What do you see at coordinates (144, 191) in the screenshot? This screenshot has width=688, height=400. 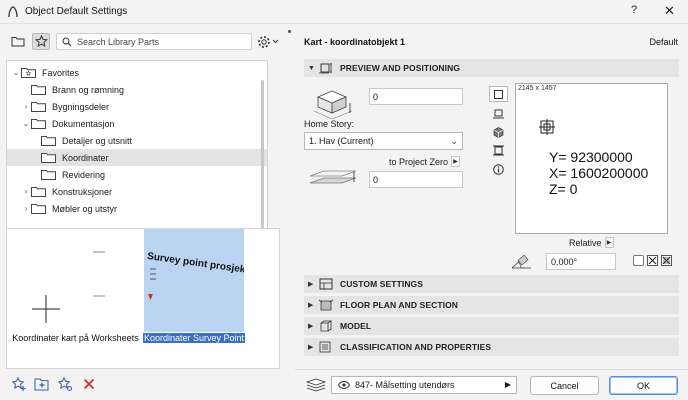 I see `tree-item-konstruksjoner: › Konstruksjoner` at bounding box center [144, 191].